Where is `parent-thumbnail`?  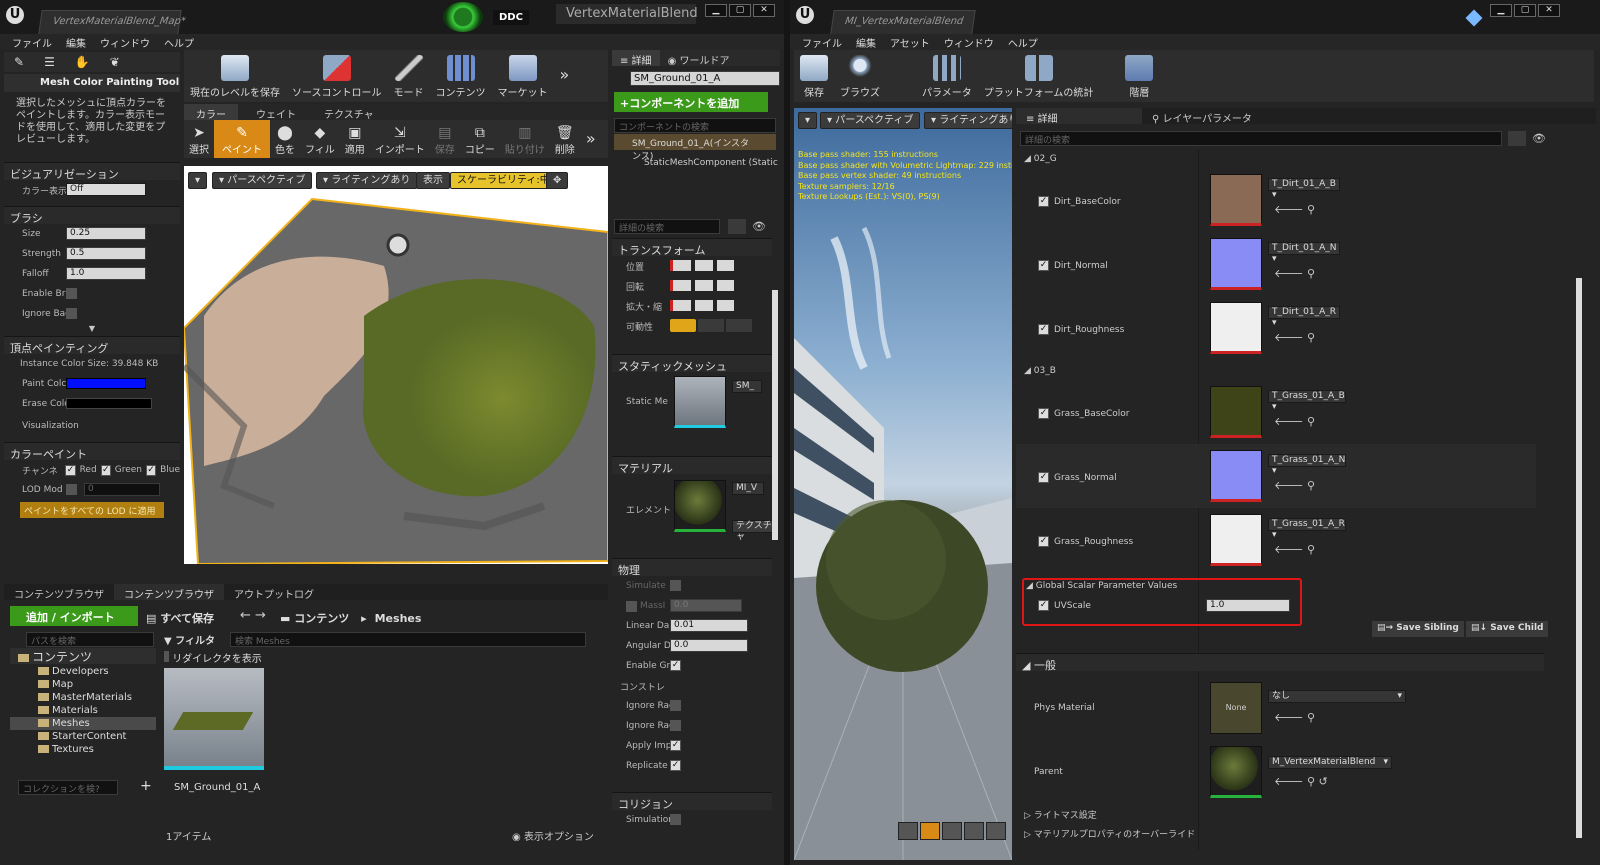
parent-thumbnail is located at coordinates (1236, 772).